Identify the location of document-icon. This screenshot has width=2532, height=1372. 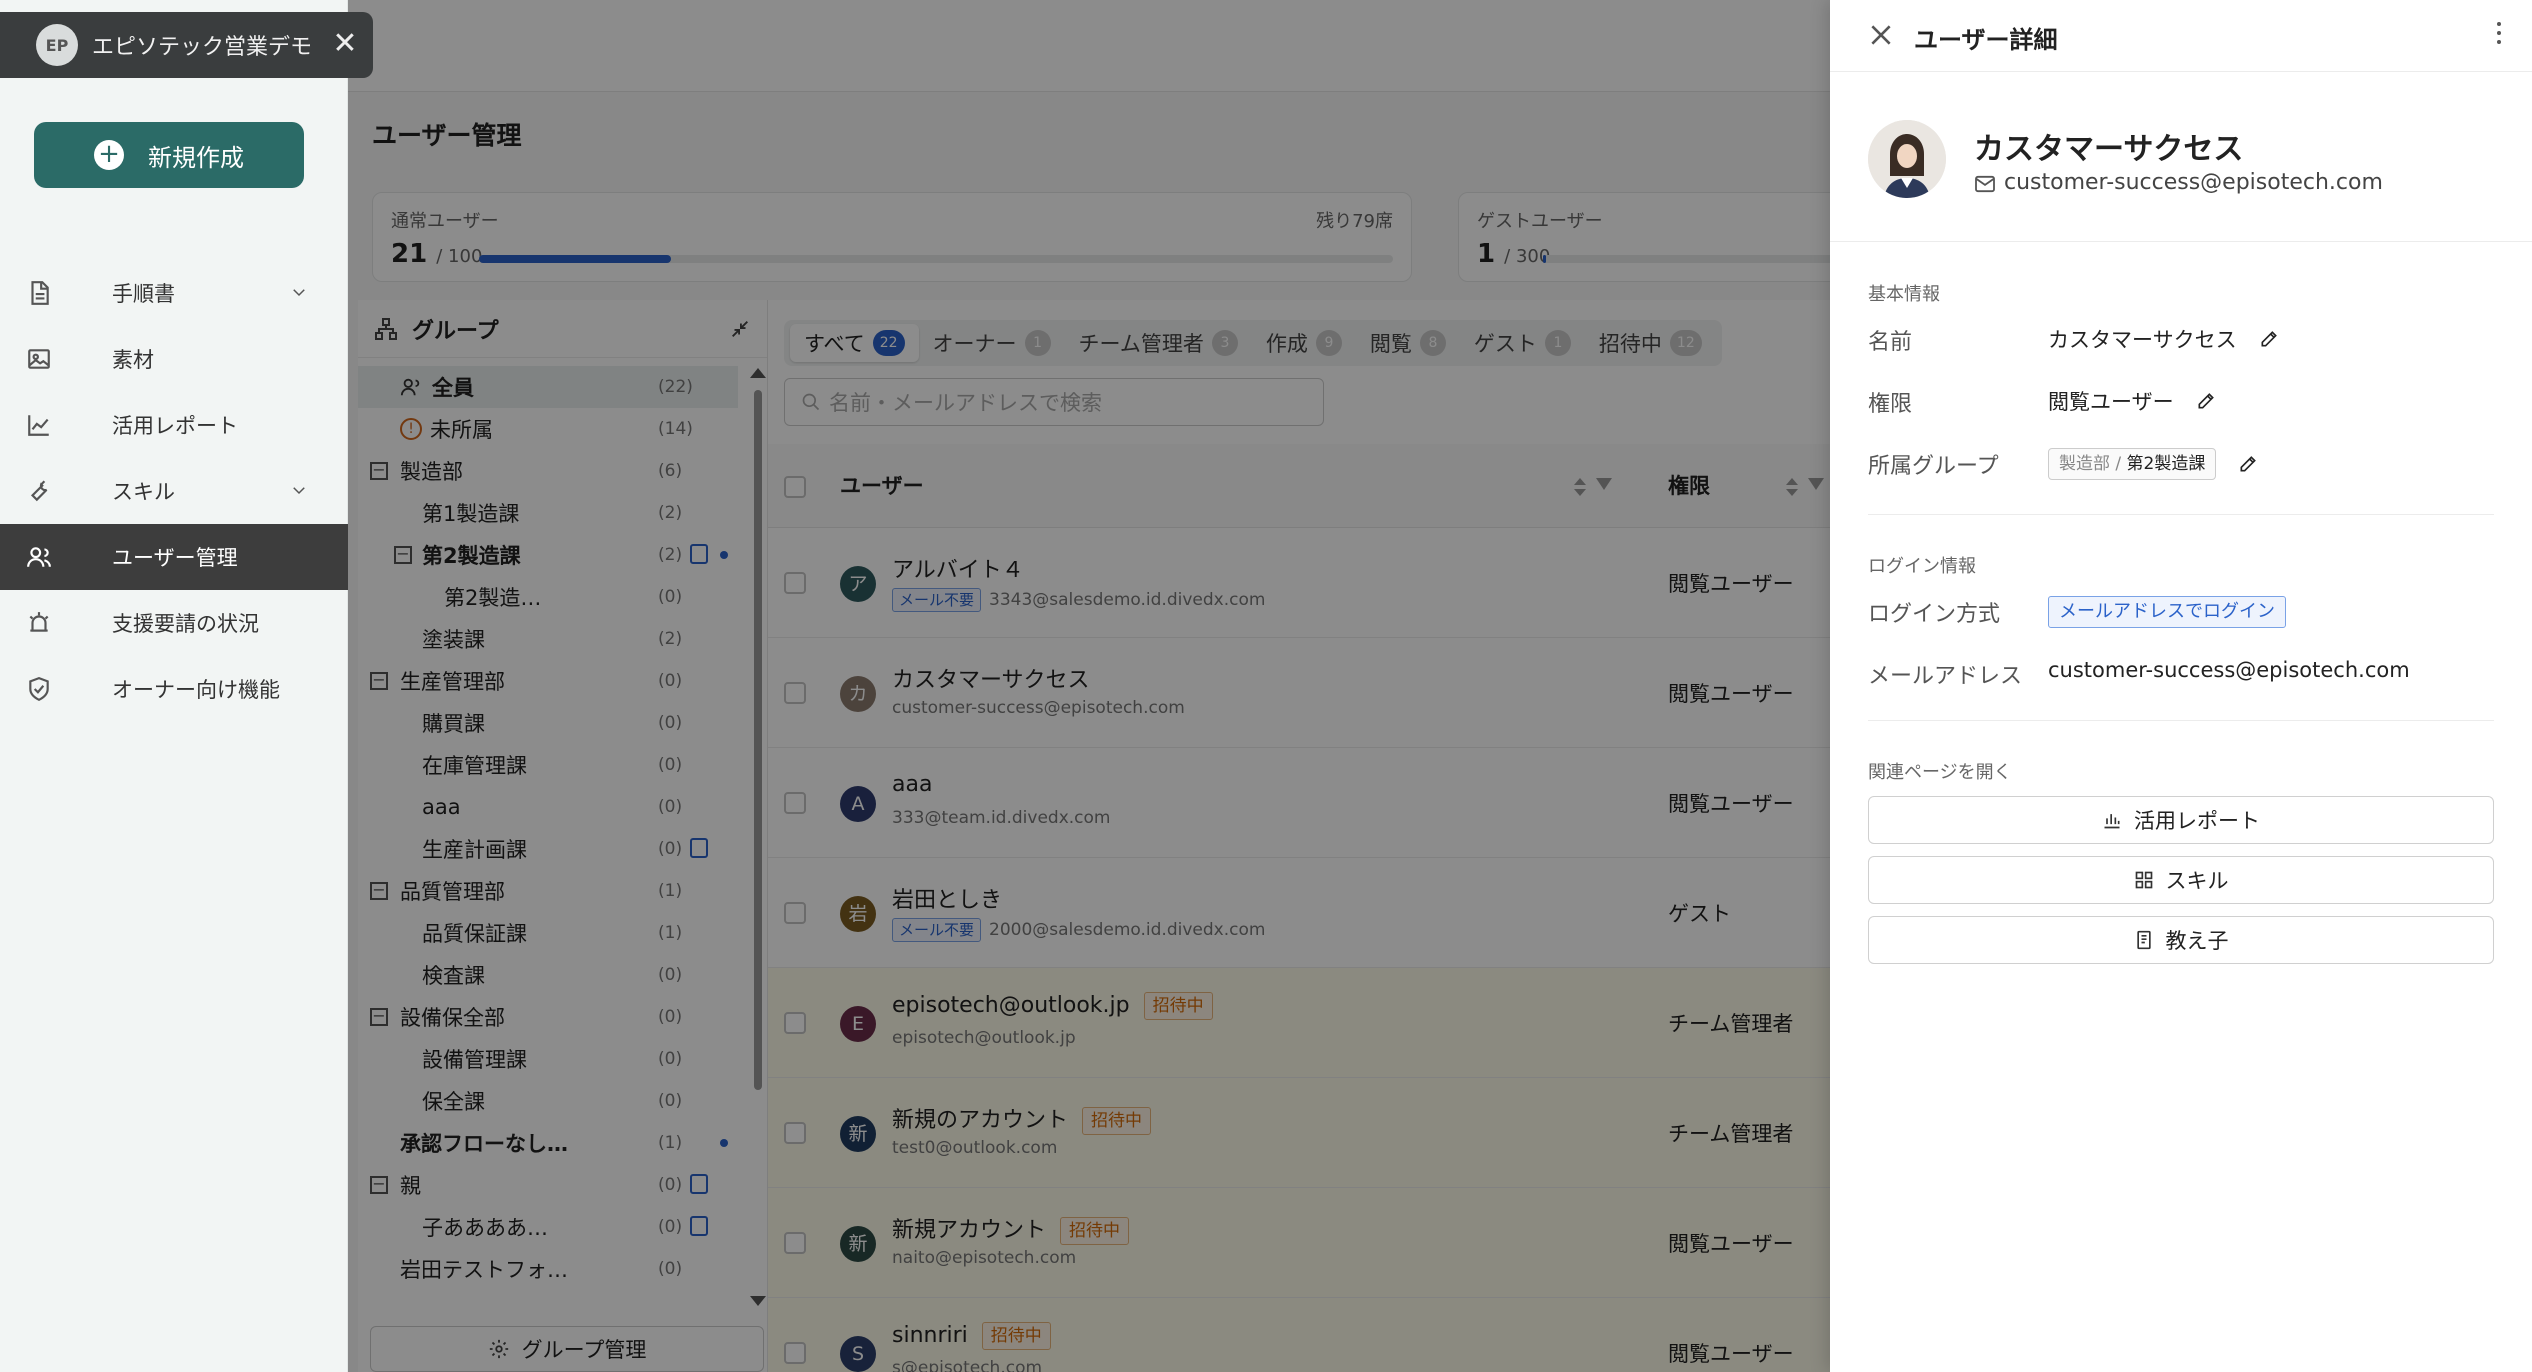
(39, 293).